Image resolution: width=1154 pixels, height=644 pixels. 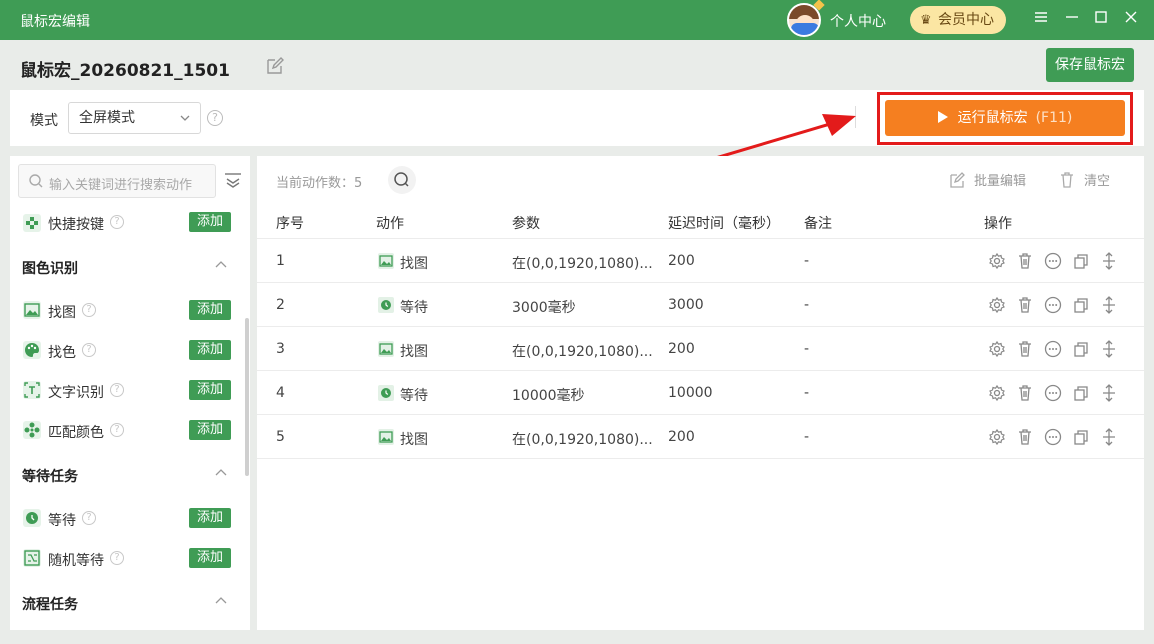 I want to click on vip-center-button: ♛ 会员中心, so click(x=958, y=20).